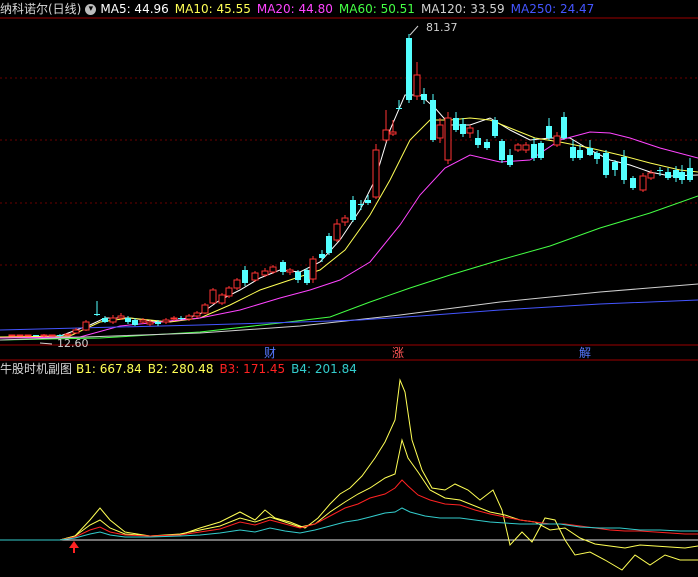 This screenshot has width=698, height=577. What do you see at coordinates (442, 27) in the screenshot?
I see `high-price-label: 81.37` at bounding box center [442, 27].